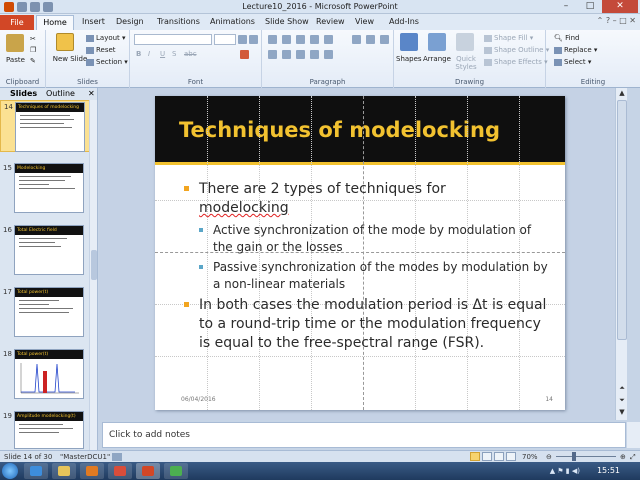  I want to click on align-center-icon, so click(286, 54).